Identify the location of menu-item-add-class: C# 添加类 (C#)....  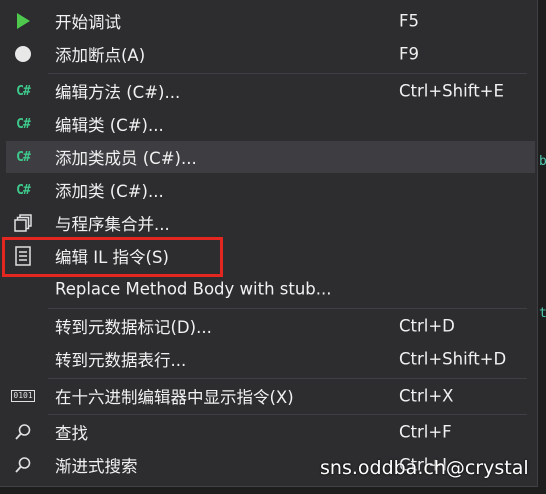
(270, 190).